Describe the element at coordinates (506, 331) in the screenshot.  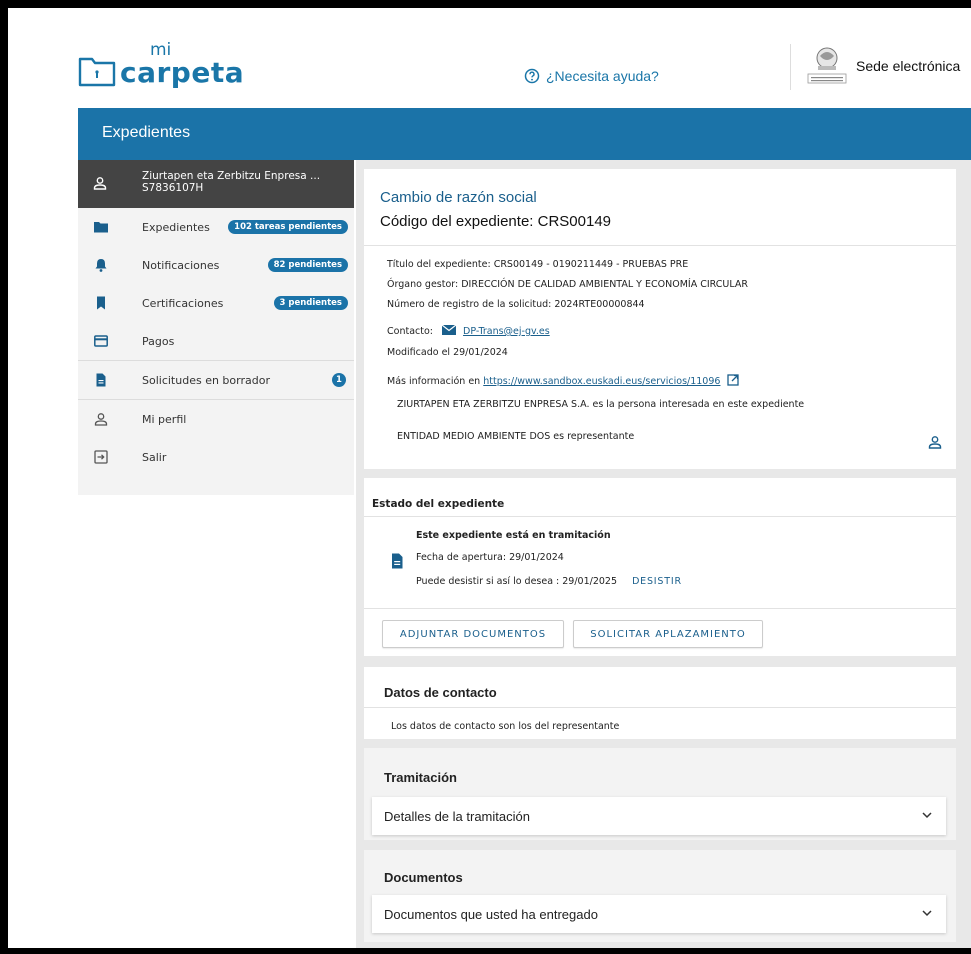
I see `contacto-email-link: DP-Trans@ej-gv.es` at that location.